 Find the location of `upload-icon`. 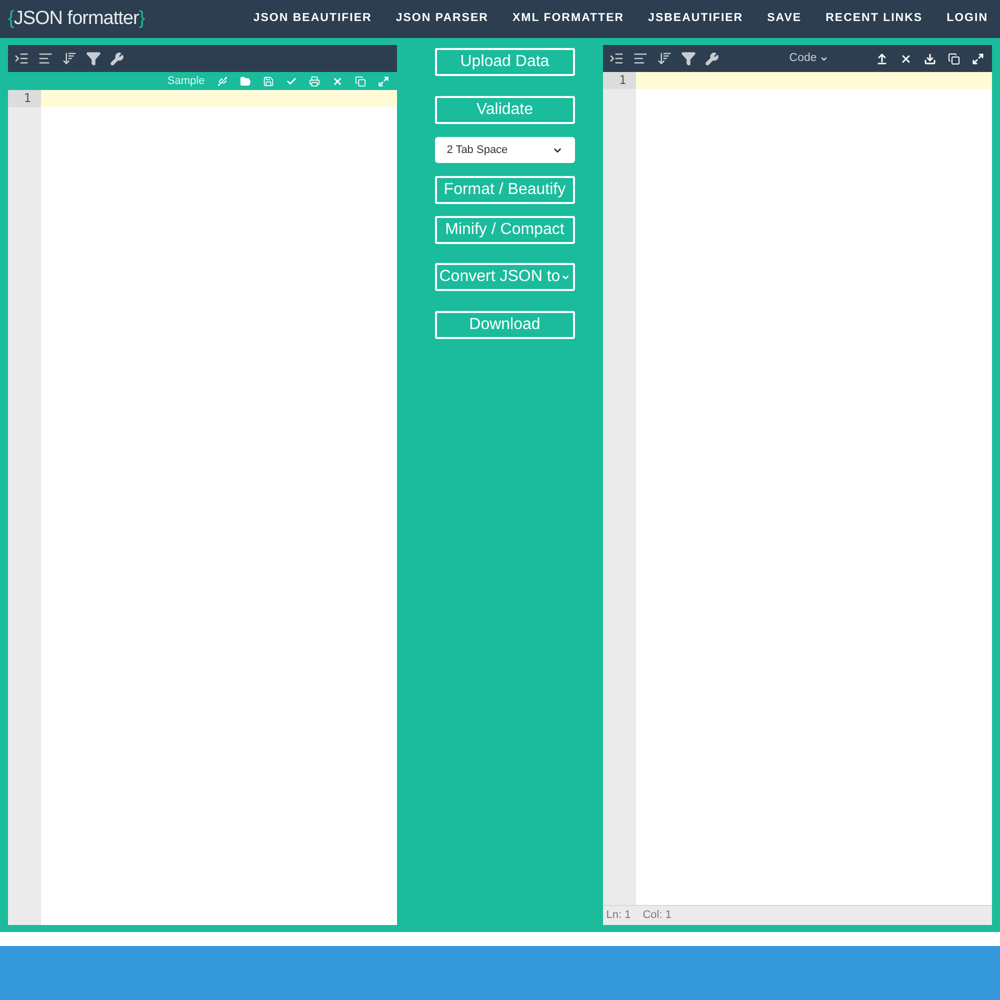

upload-icon is located at coordinates (882, 58).